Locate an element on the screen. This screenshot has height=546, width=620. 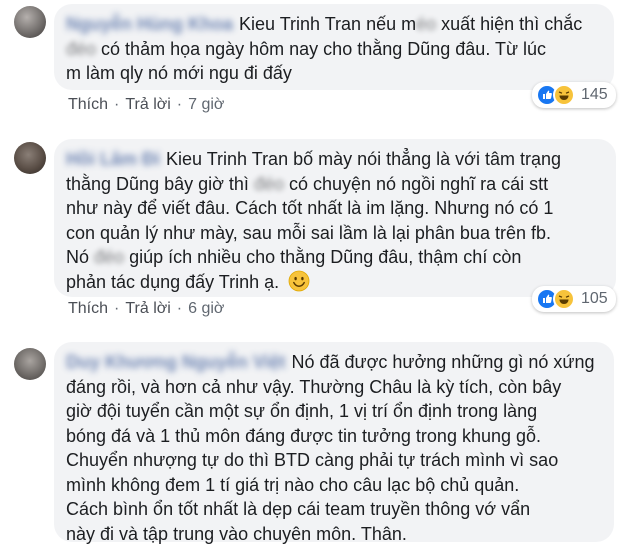
comment-author: Hồi Lâm Đi is located at coordinates (113, 159).